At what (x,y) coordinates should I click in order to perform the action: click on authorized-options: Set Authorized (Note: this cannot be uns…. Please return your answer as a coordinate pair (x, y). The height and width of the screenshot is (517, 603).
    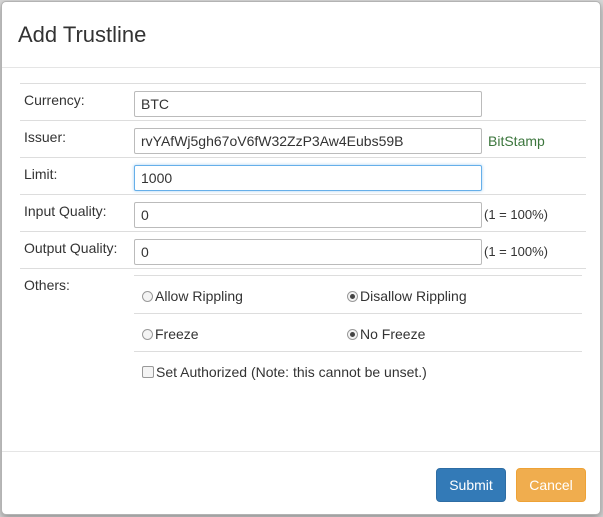
    Looking at the image, I should click on (358, 370).